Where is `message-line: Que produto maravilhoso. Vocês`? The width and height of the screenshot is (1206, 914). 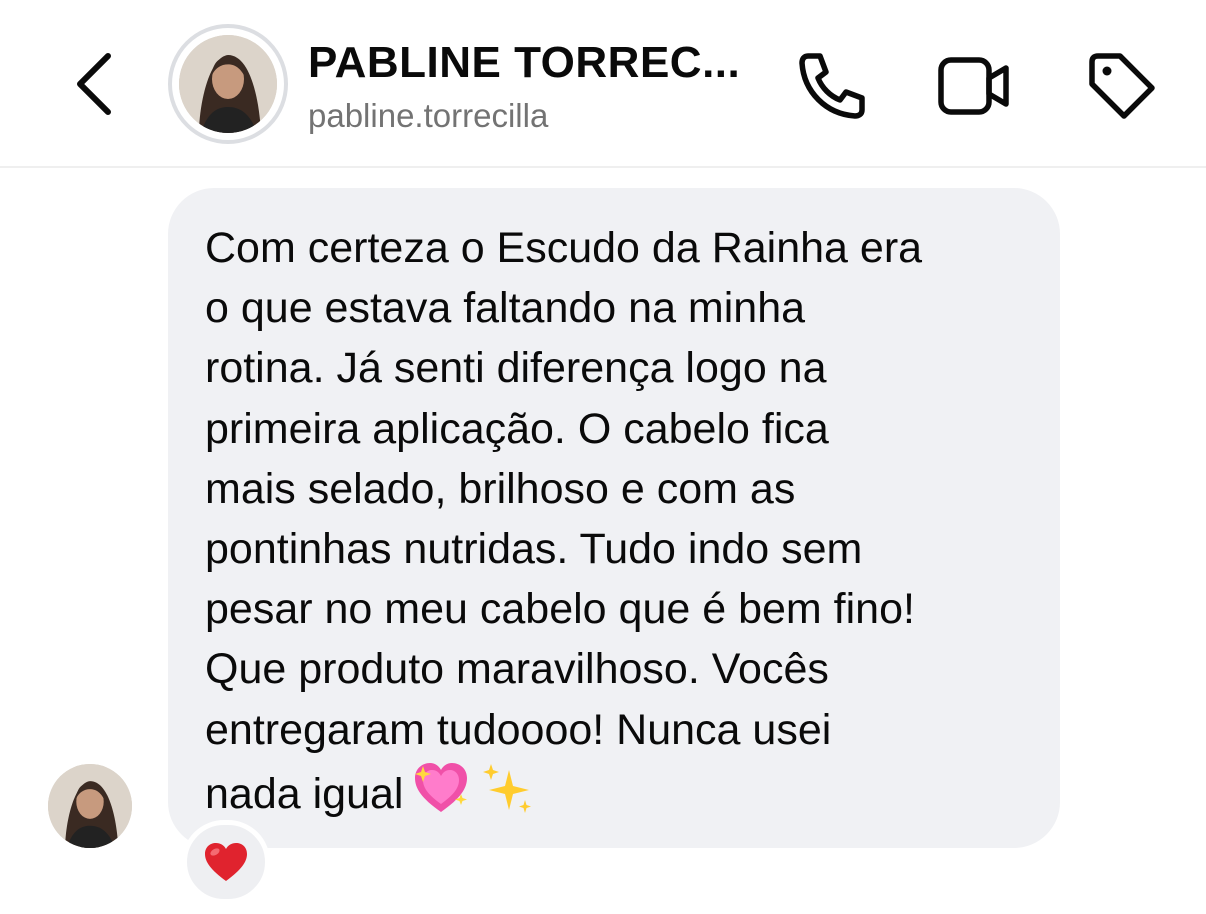 message-line: Que produto maravilhoso. Vocês is located at coordinates (517, 669).